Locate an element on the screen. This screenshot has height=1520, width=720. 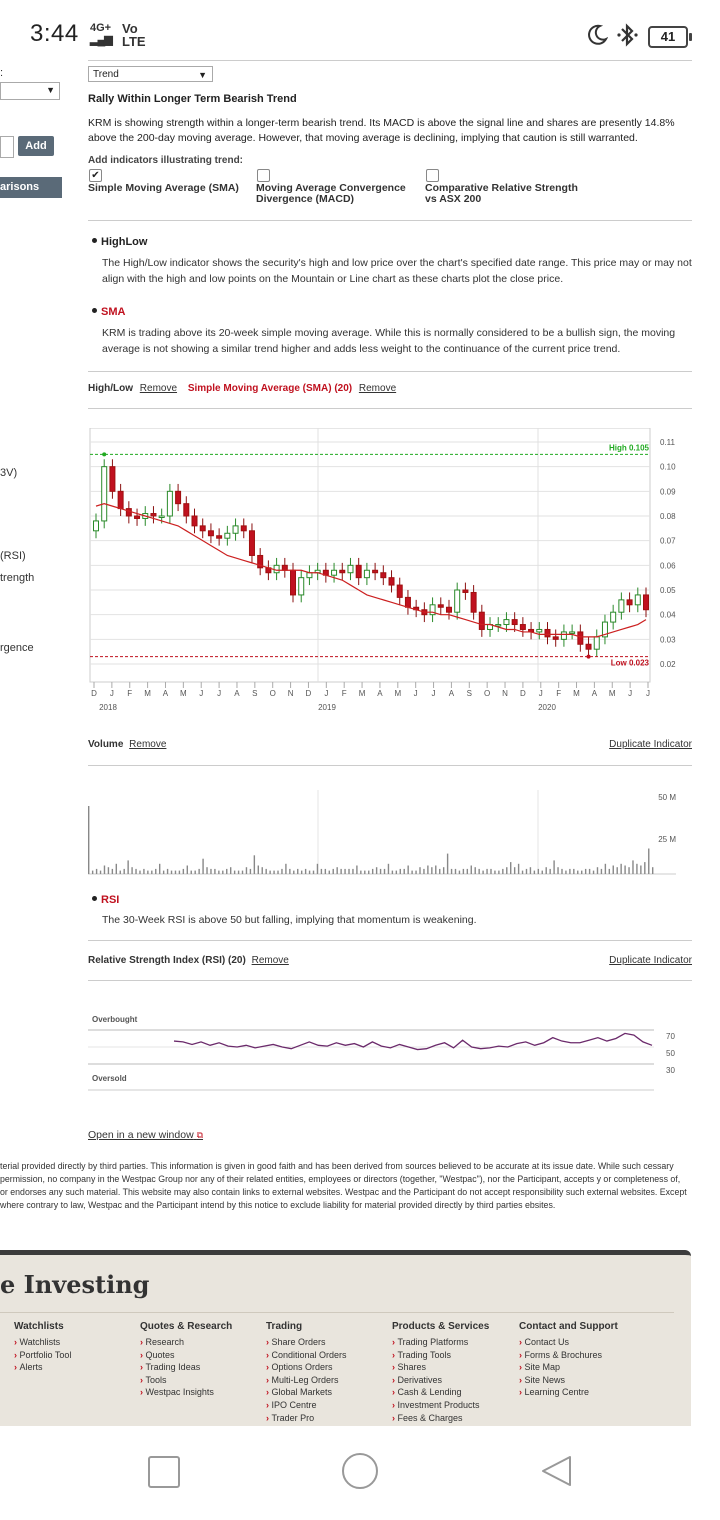
footer-link: Alerts is located at coordinates (42, 1367).